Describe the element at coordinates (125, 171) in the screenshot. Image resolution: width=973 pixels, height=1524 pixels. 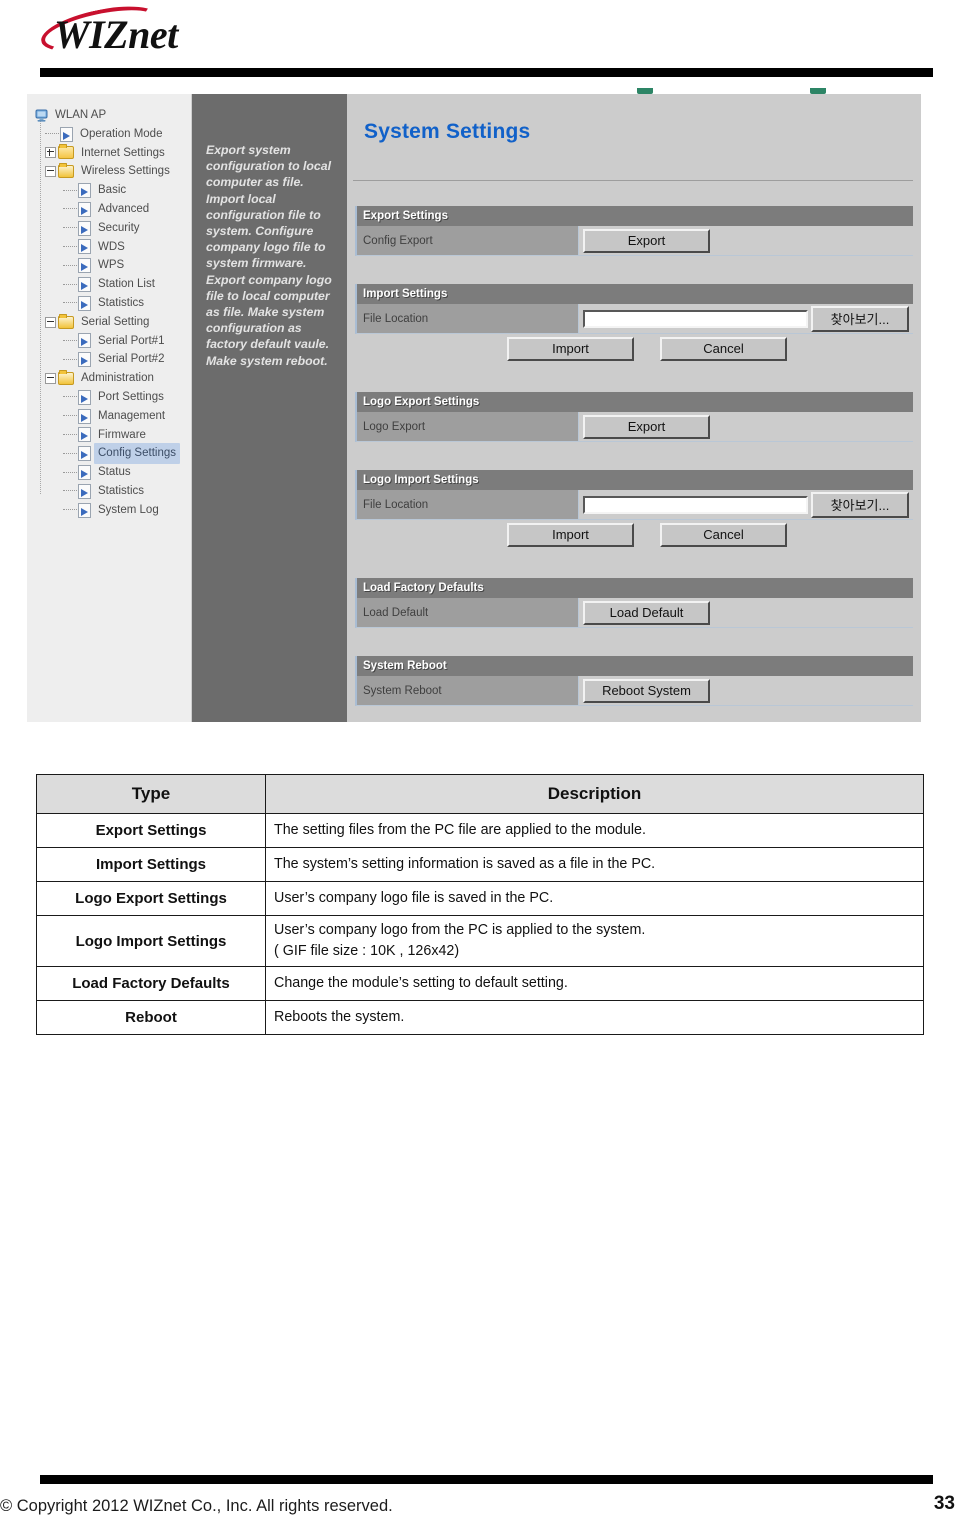
I see `tree-item-label: Wireless Settings` at that location.